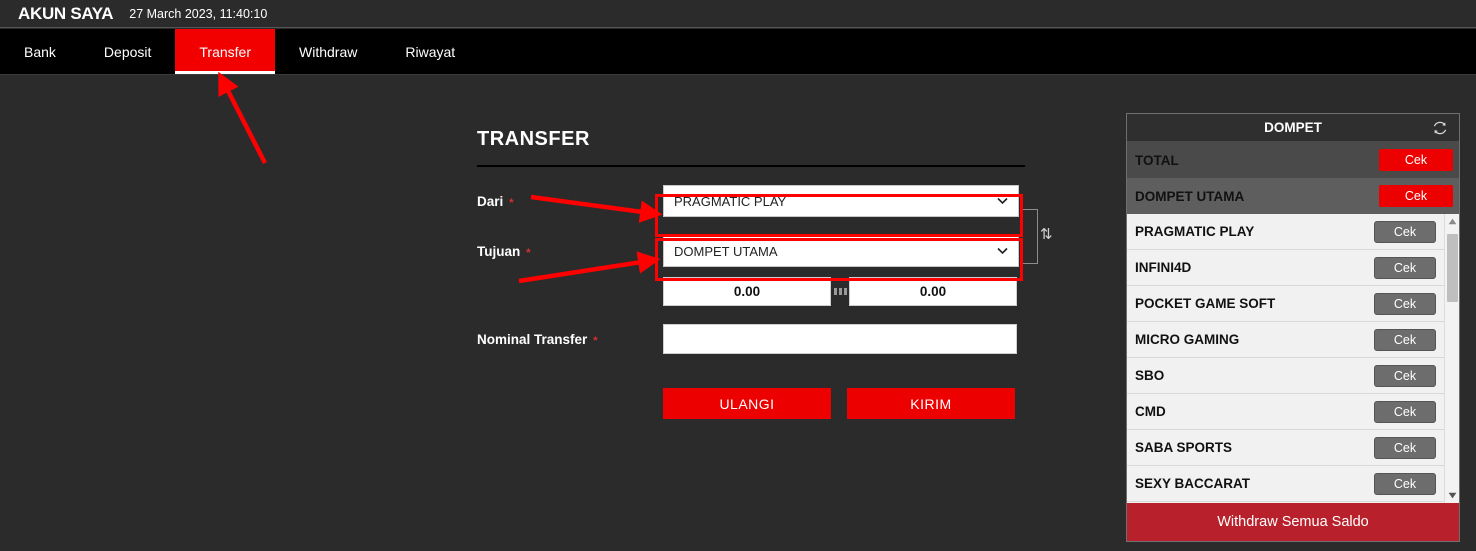 The height and width of the screenshot is (551, 1476). I want to click on cek-button-main: Cek, so click(1416, 196).